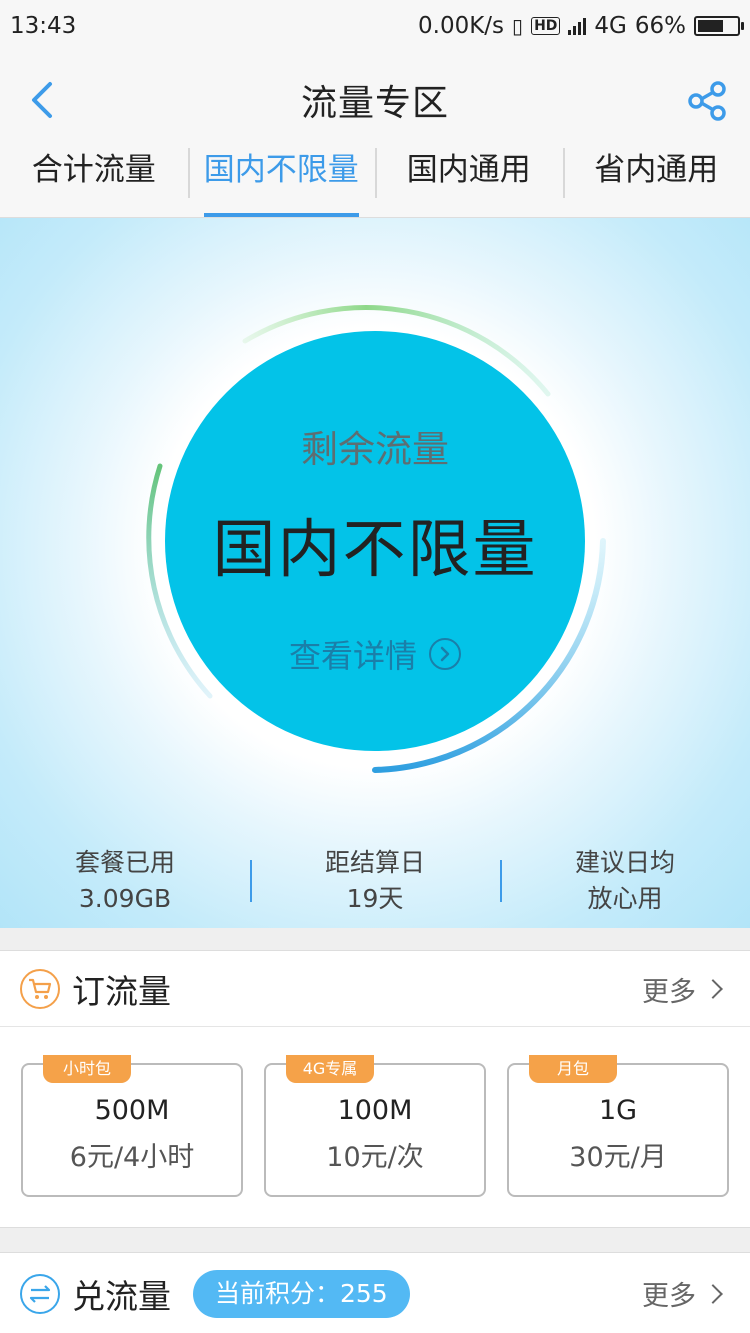 The width and height of the screenshot is (750, 1333). Describe the element at coordinates (374, 862) in the screenshot. I see `stat-key: 距结算日` at that location.